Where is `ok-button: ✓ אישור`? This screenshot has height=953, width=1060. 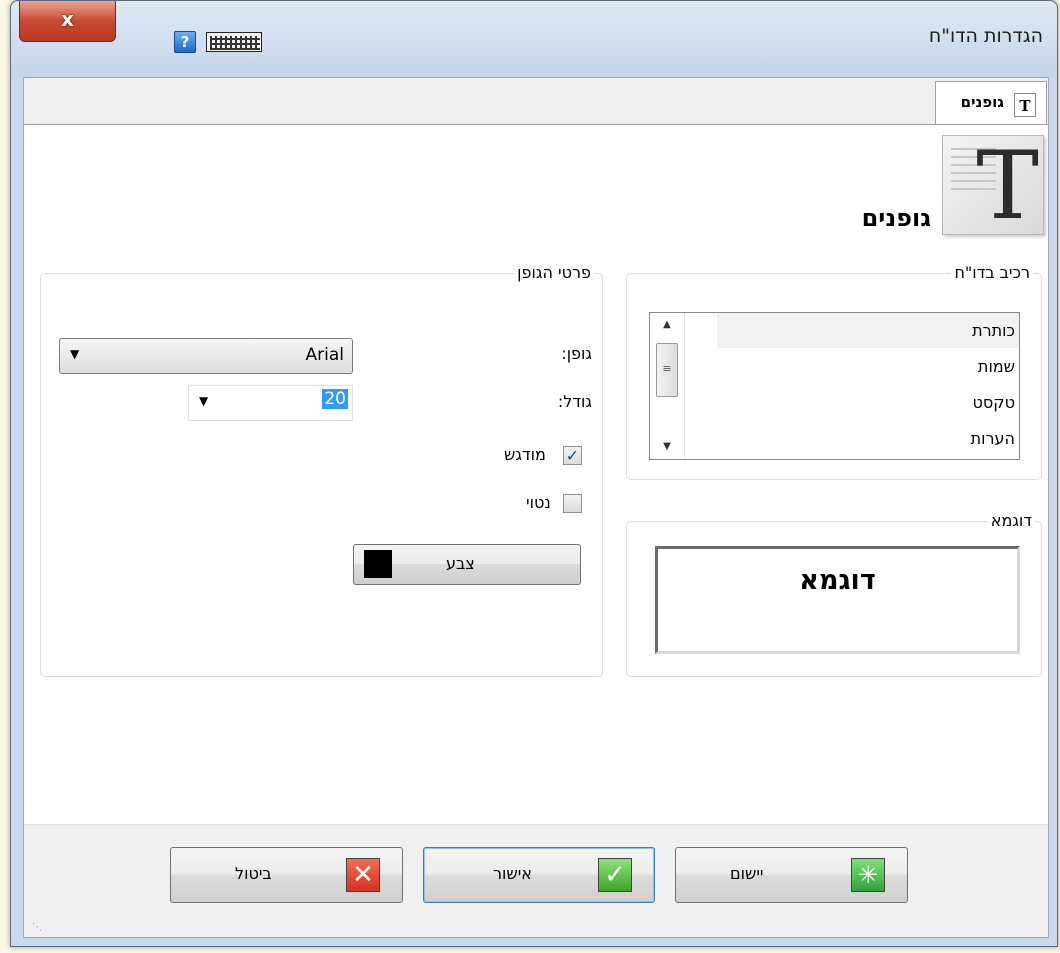 ok-button: ✓ אישור is located at coordinates (539, 875).